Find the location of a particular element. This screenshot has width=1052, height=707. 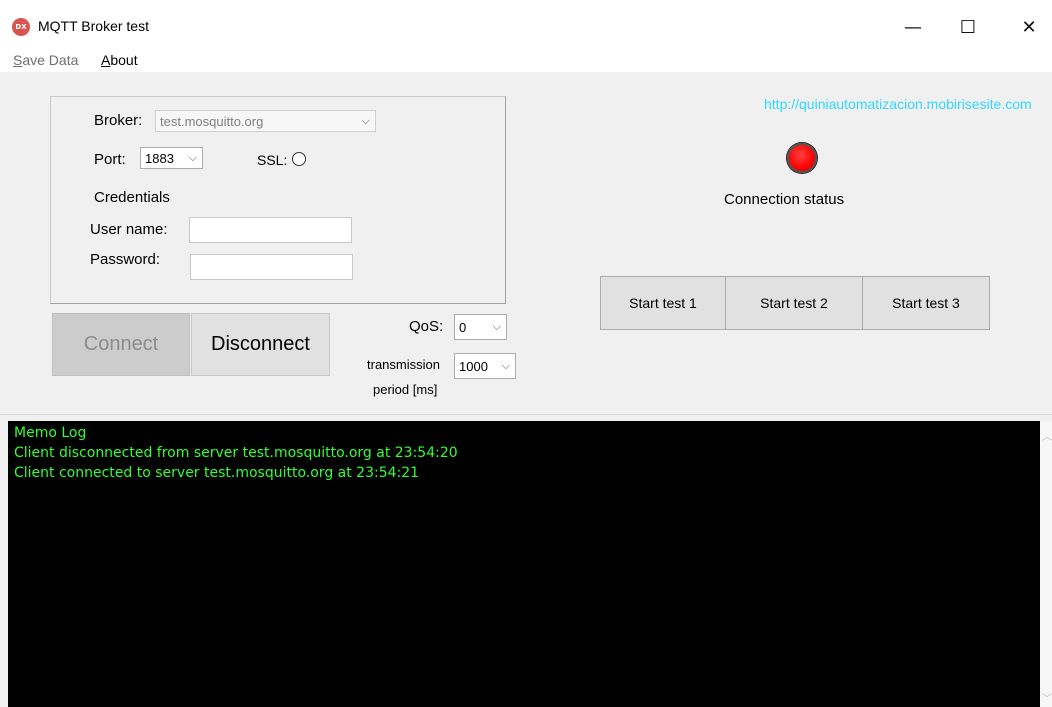

connection-status-label: Connection status is located at coordinates (784, 199).